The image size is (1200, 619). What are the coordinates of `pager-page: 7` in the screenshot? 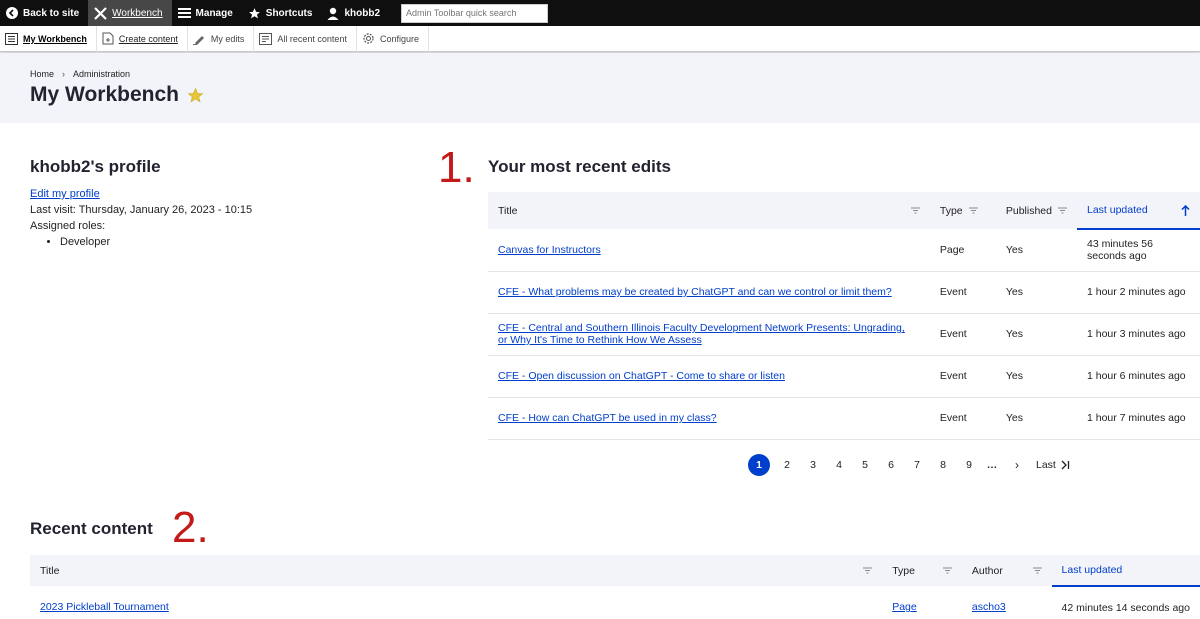 It's located at (917, 465).